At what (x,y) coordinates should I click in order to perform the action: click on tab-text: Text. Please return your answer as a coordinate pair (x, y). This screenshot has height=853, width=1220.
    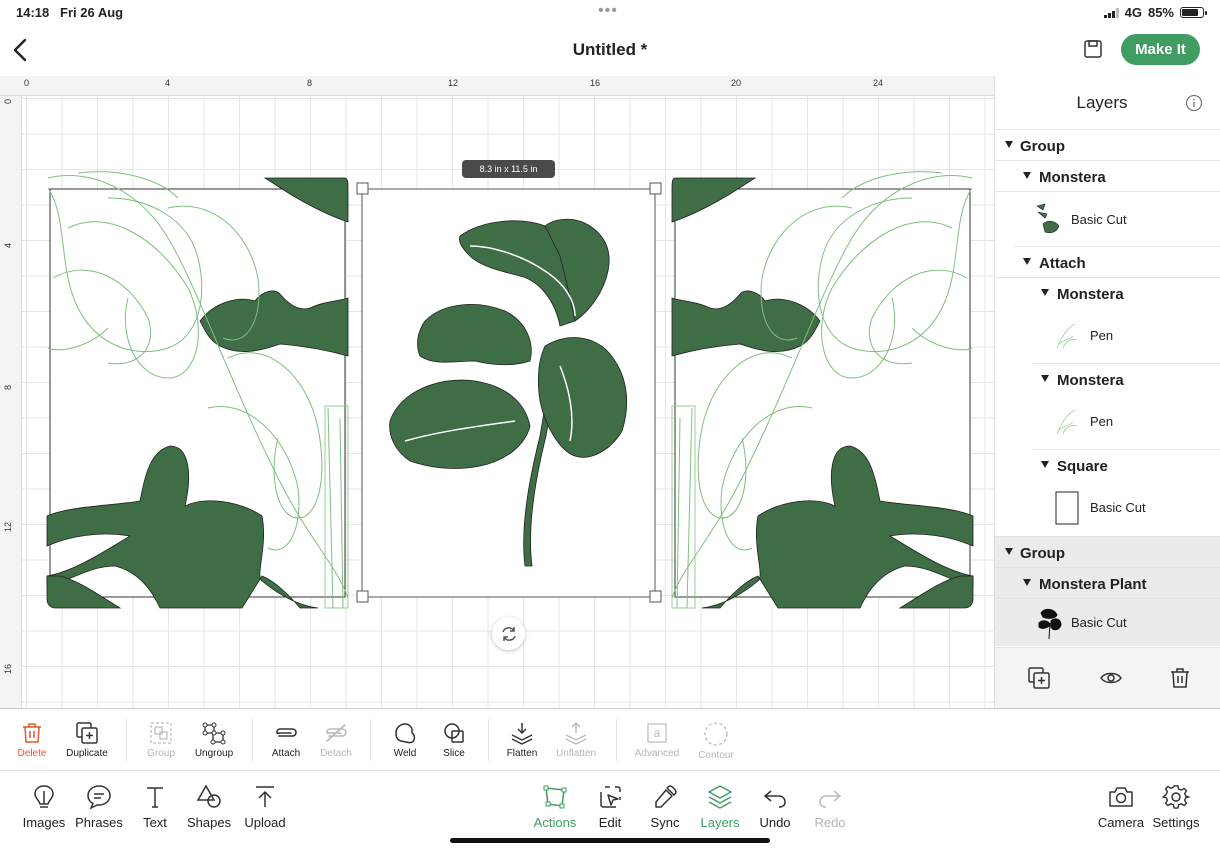
    Looking at the image, I should click on (155, 800).